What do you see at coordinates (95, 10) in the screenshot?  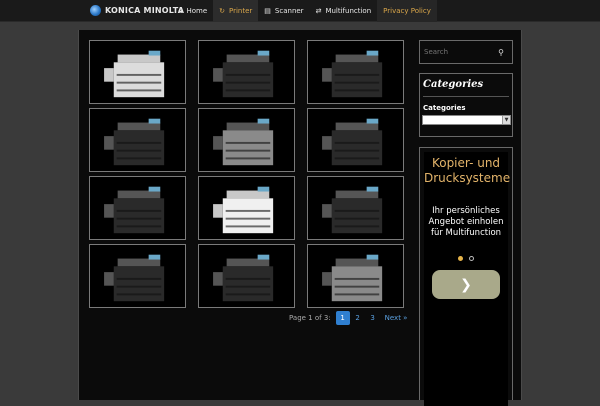 I see `konica-minolta-globe-icon` at bounding box center [95, 10].